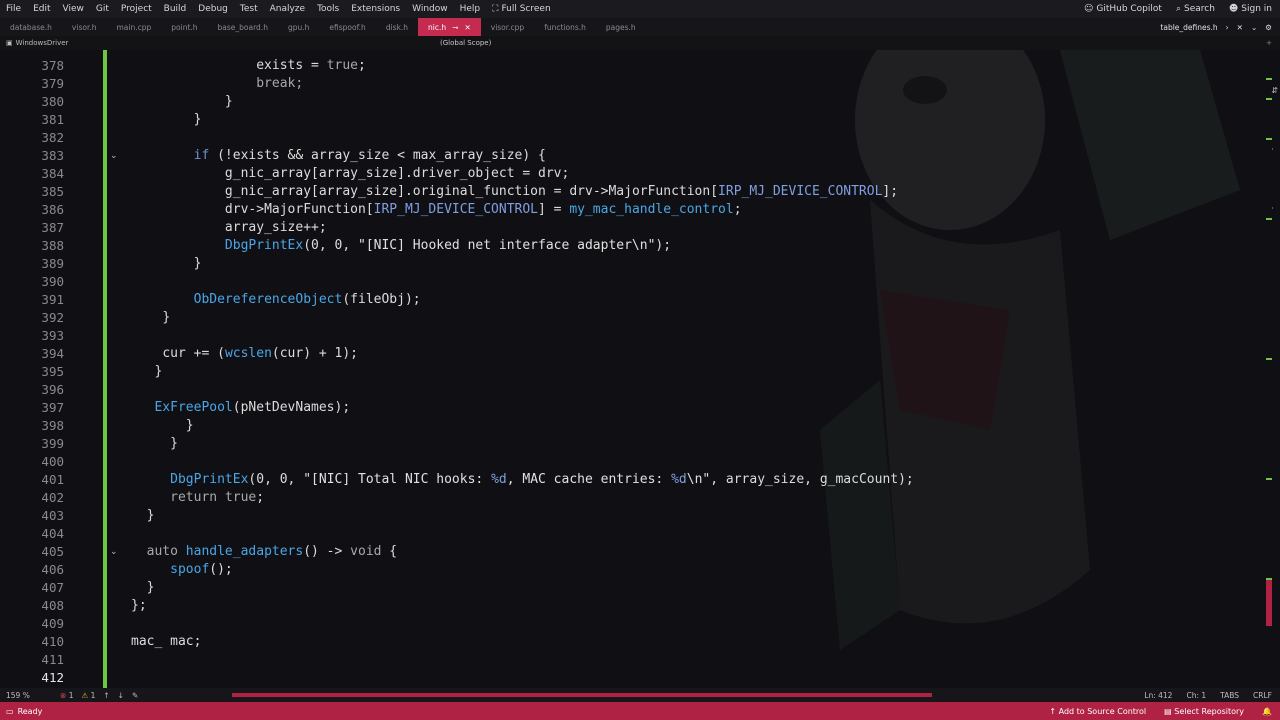  Describe the element at coordinates (1229, 695) in the screenshot. I see `indent-mode: TABS` at that location.